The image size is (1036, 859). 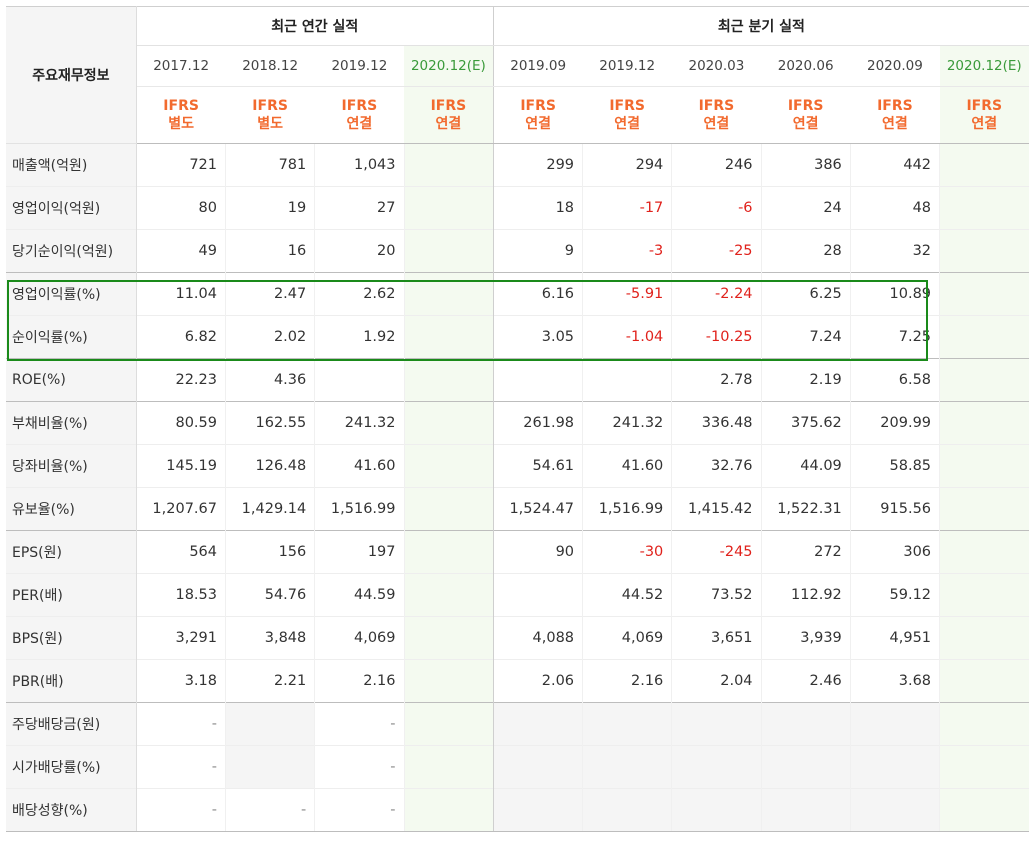 What do you see at coordinates (269, 251) in the screenshot?
I see `table-cell: 16` at bounding box center [269, 251].